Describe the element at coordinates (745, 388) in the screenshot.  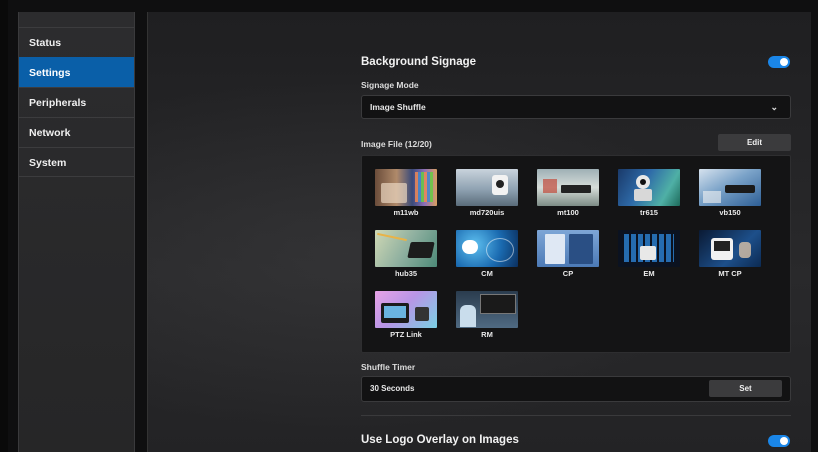
I see `set-button: Set` at that location.